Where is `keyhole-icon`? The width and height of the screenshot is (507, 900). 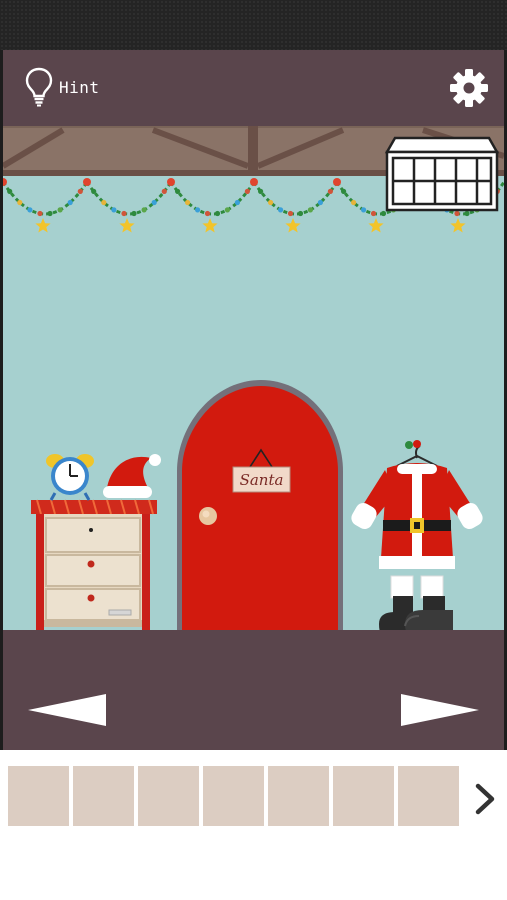 keyhole-icon is located at coordinates (91, 530).